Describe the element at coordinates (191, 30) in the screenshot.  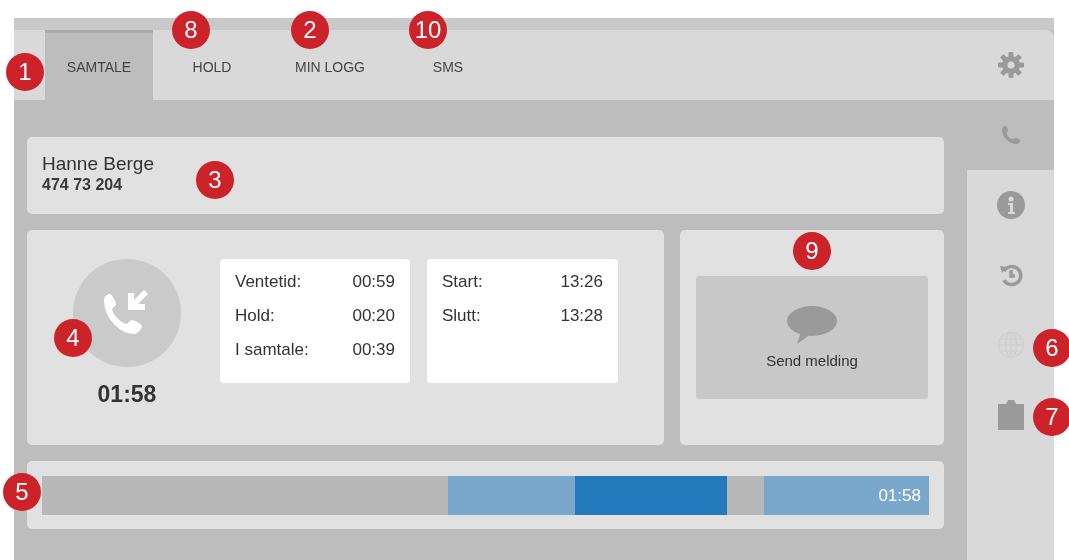
I see `callout-badge: 8` at that location.